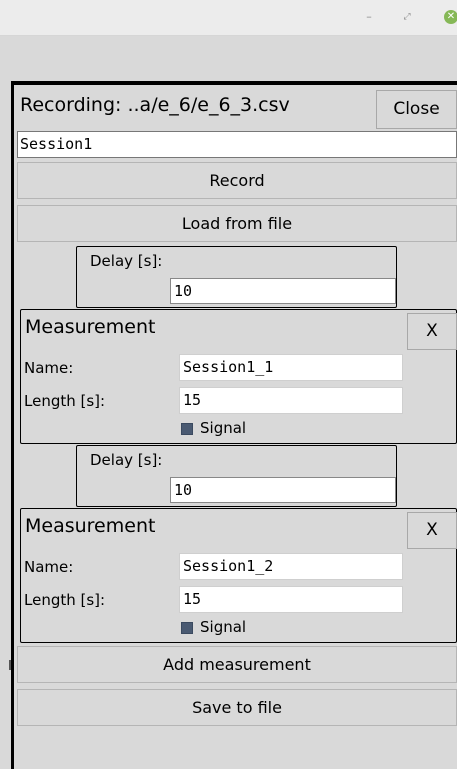 This screenshot has height=769, width=457. Describe the element at coordinates (407, 17) in the screenshot. I see `maximize-icon: ⤢` at that location.